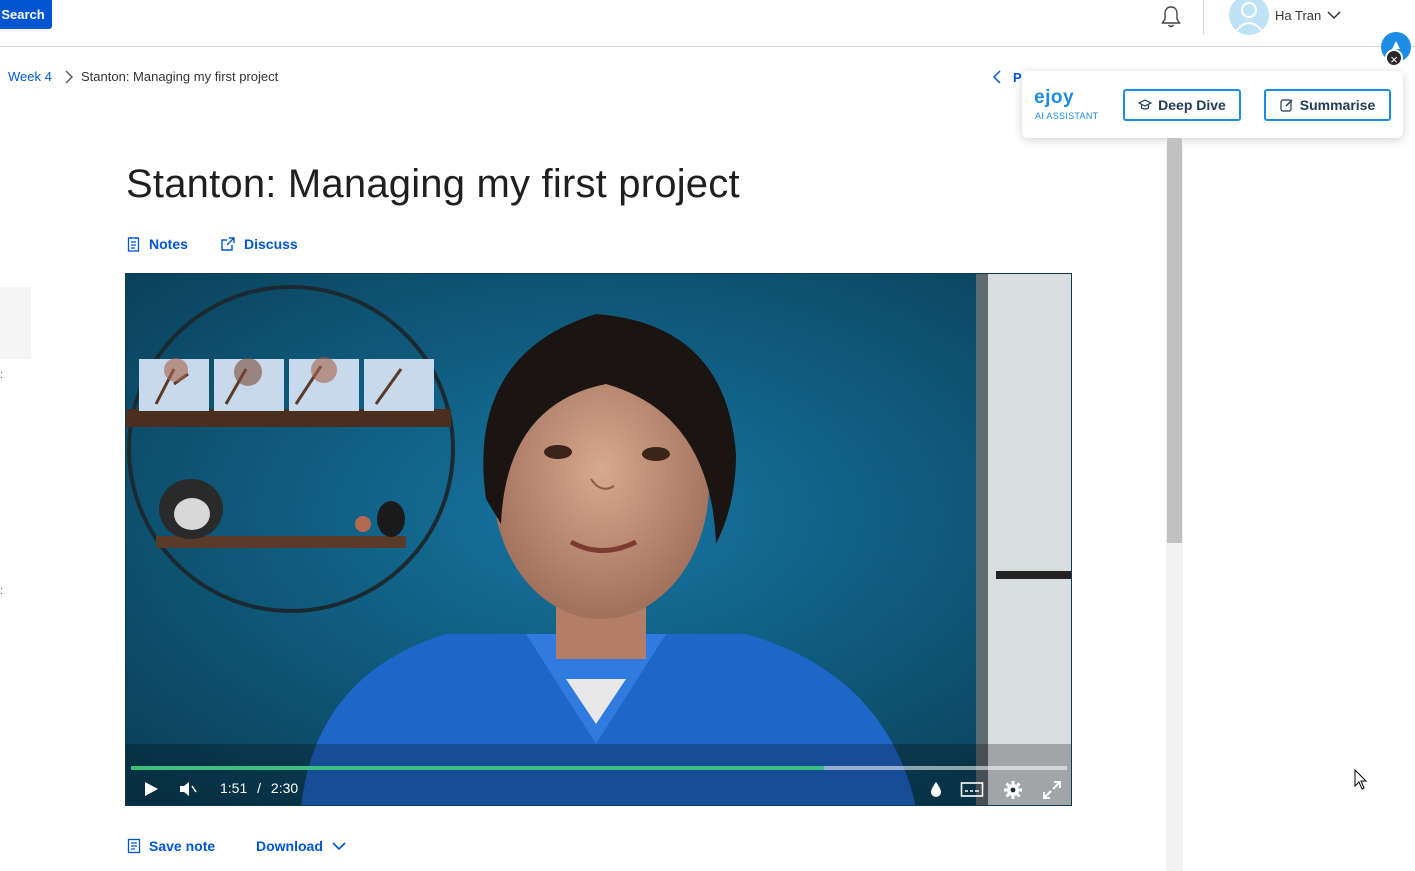 The height and width of the screenshot is (871, 1415). I want to click on save-note-label: Save note, so click(182, 846).